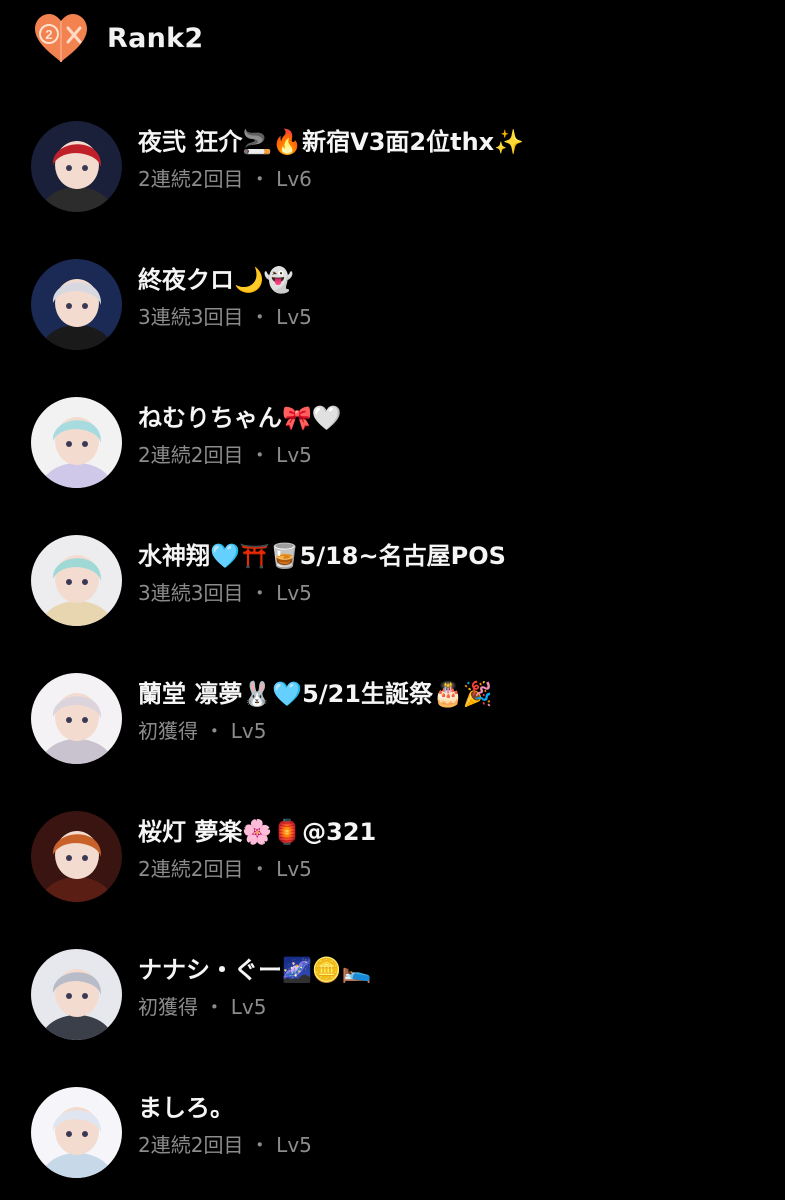  What do you see at coordinates (216, 280) in the screenshot?
I see `user-name: 終夜クロ🌙👻` at bounding box center [216, 280].